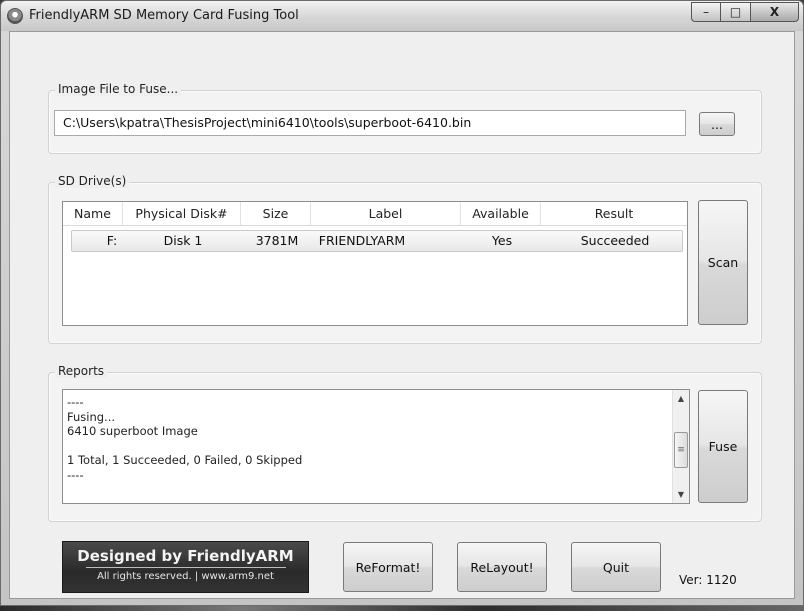 The width and height of the screenshot is (804, 611). I want to click on drive-result: Succeeded, so click(615, 240).